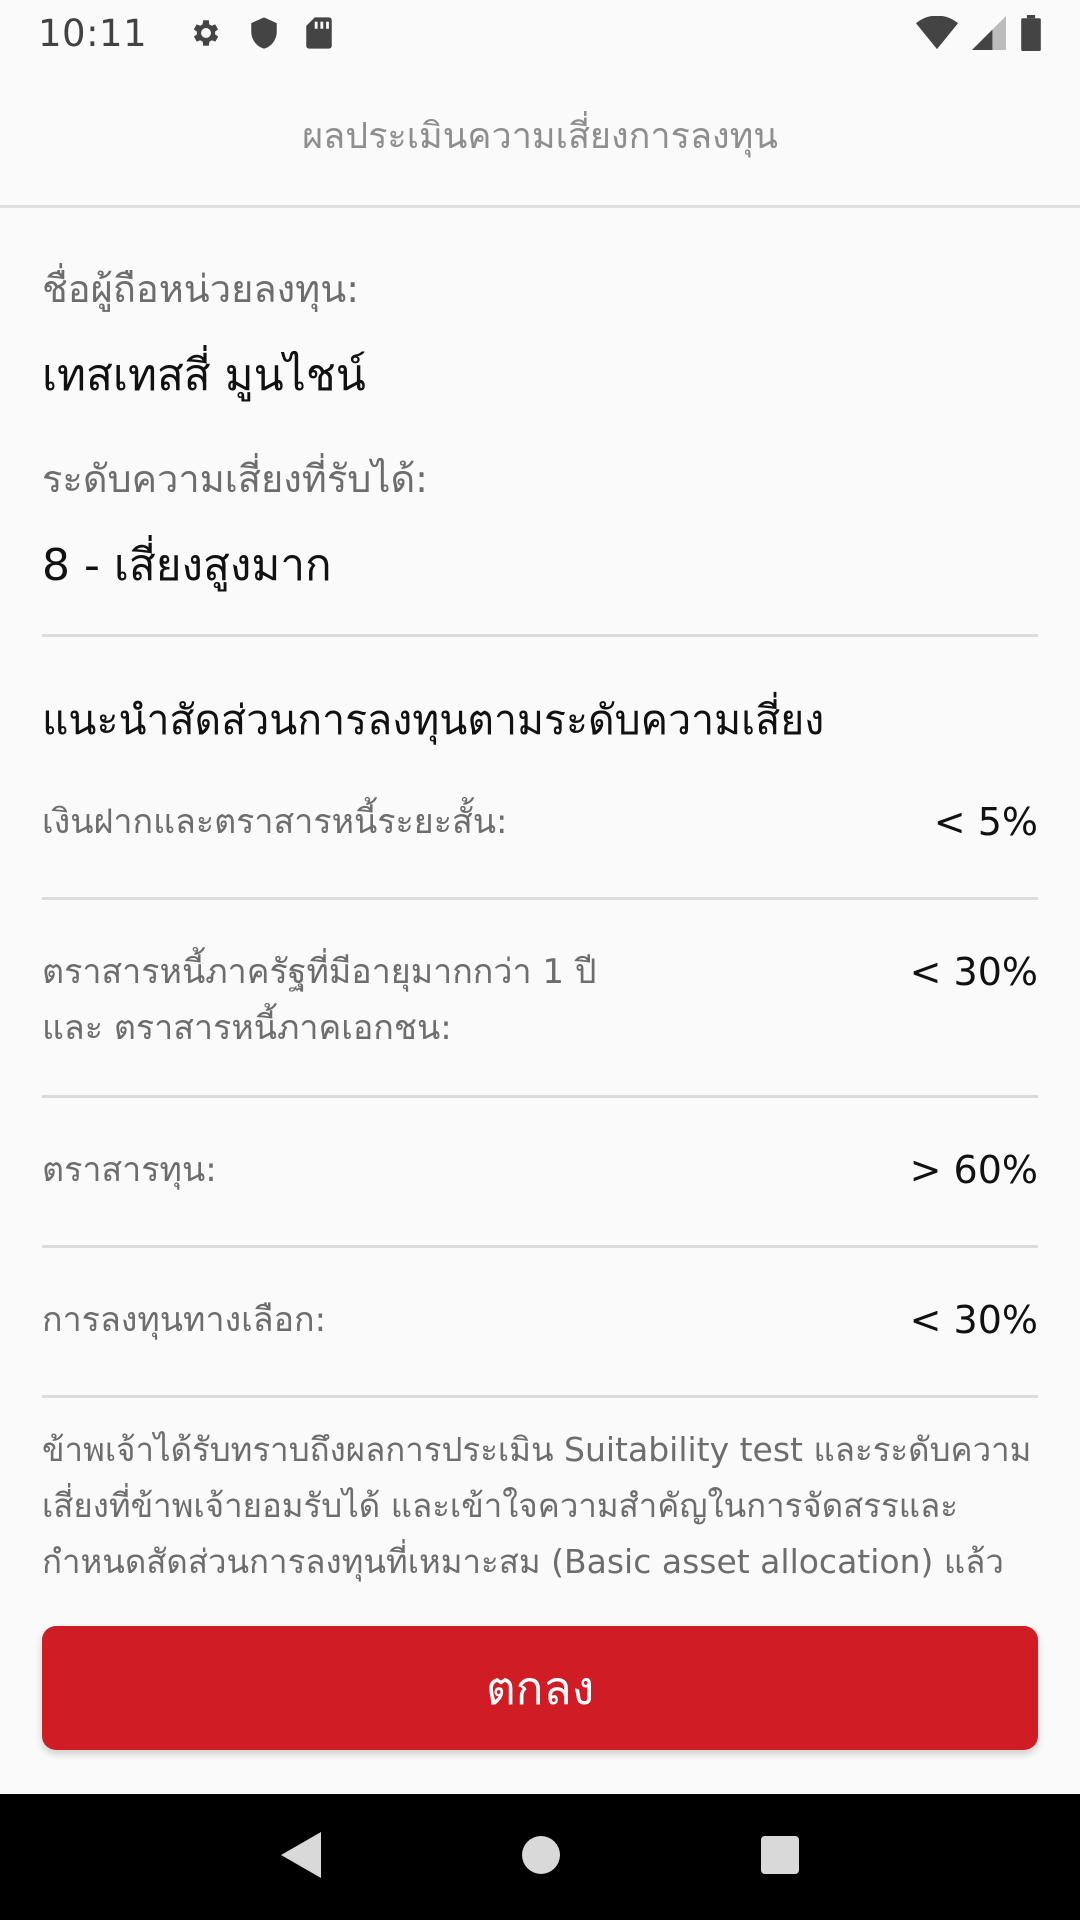 This screenshot has width=1080, height=1920. Describe the element at coordinates (937, 33) in the screenshot. I see `wifi-icon` at that location.